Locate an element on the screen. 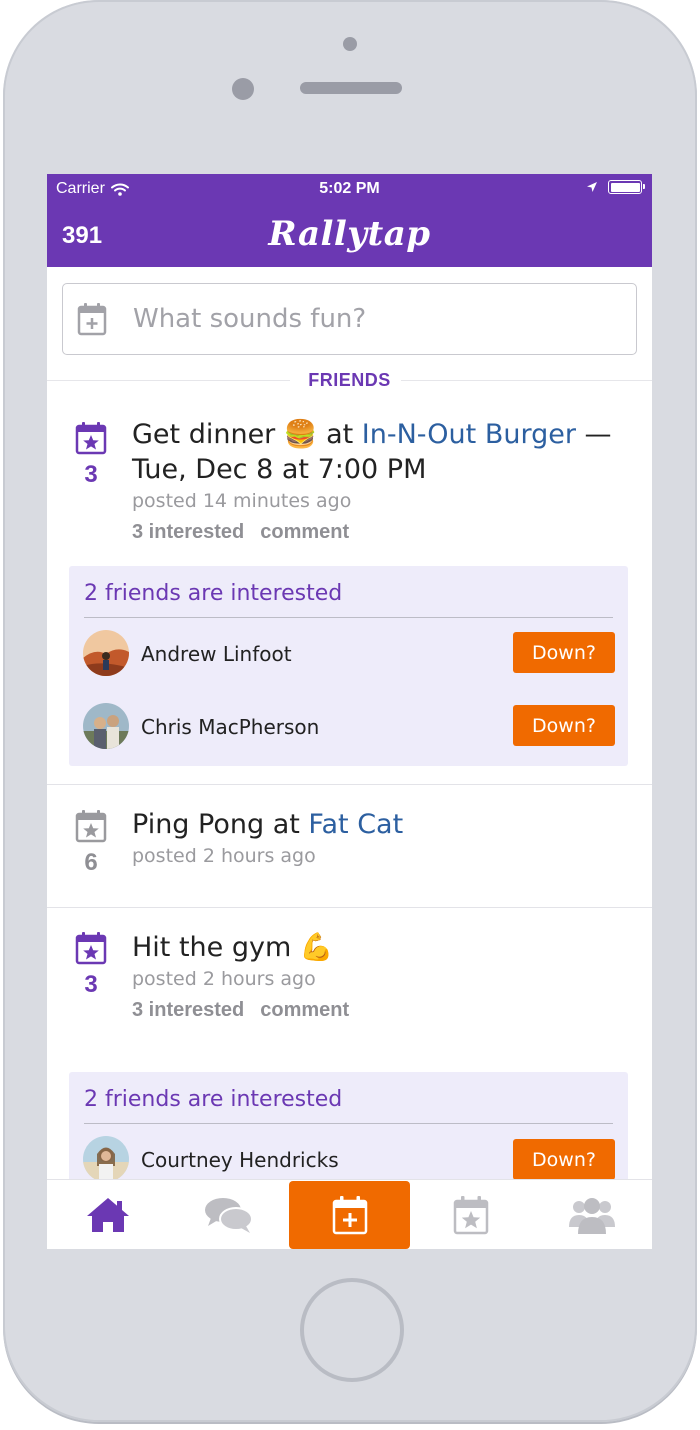 The width and height of the screenshot is (700, 1430). tab-chats is located at coordinates (228, 1214).